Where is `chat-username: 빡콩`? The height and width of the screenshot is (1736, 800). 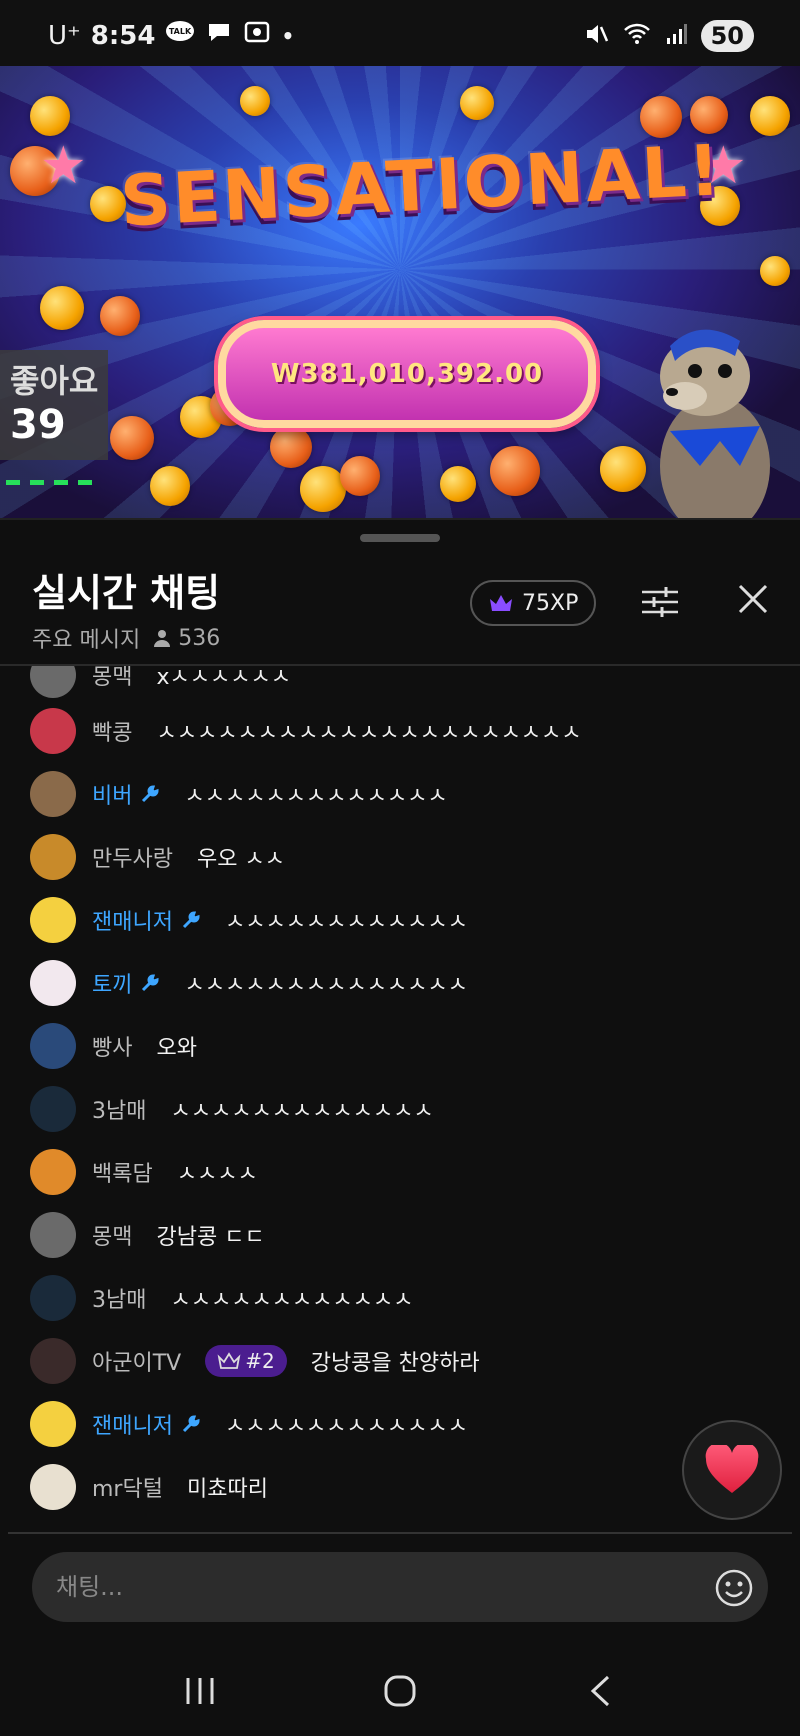 chat-username: 빡콩 is located at coordinates (112, 731).